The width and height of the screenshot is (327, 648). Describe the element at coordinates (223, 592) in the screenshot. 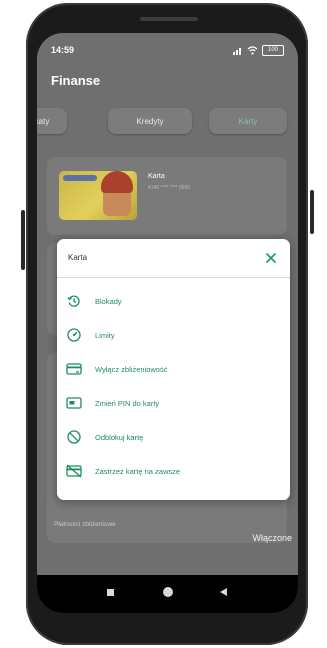

I see `back-button` at that location.